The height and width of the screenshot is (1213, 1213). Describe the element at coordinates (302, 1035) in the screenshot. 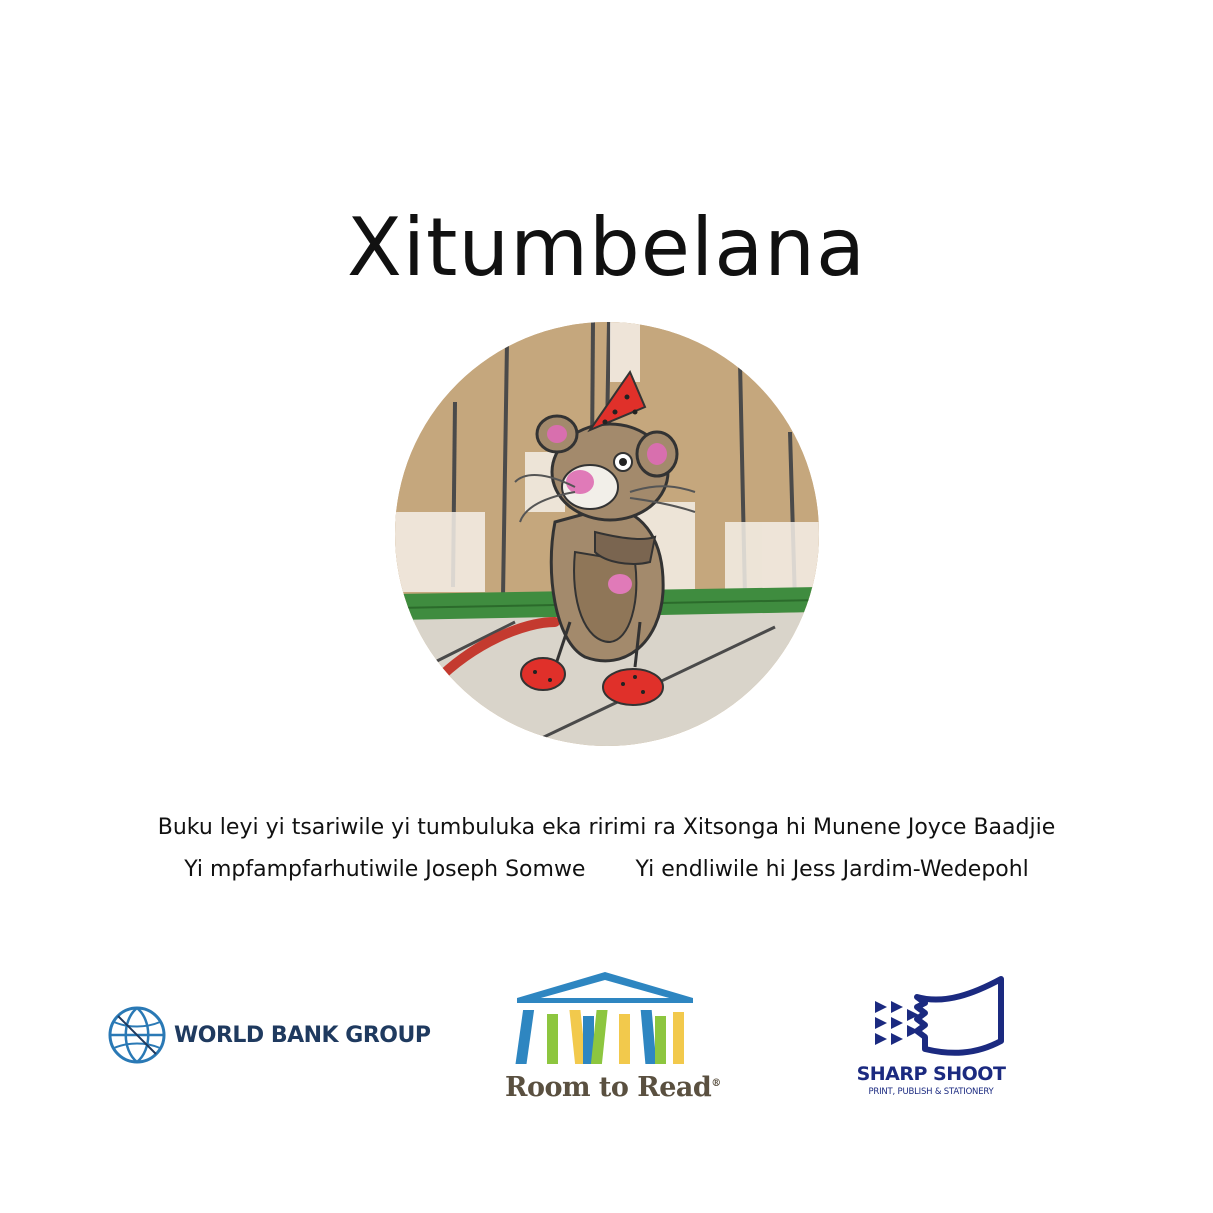

I see `world-bank-group-name: WORLD BANK GROUP` at that location.